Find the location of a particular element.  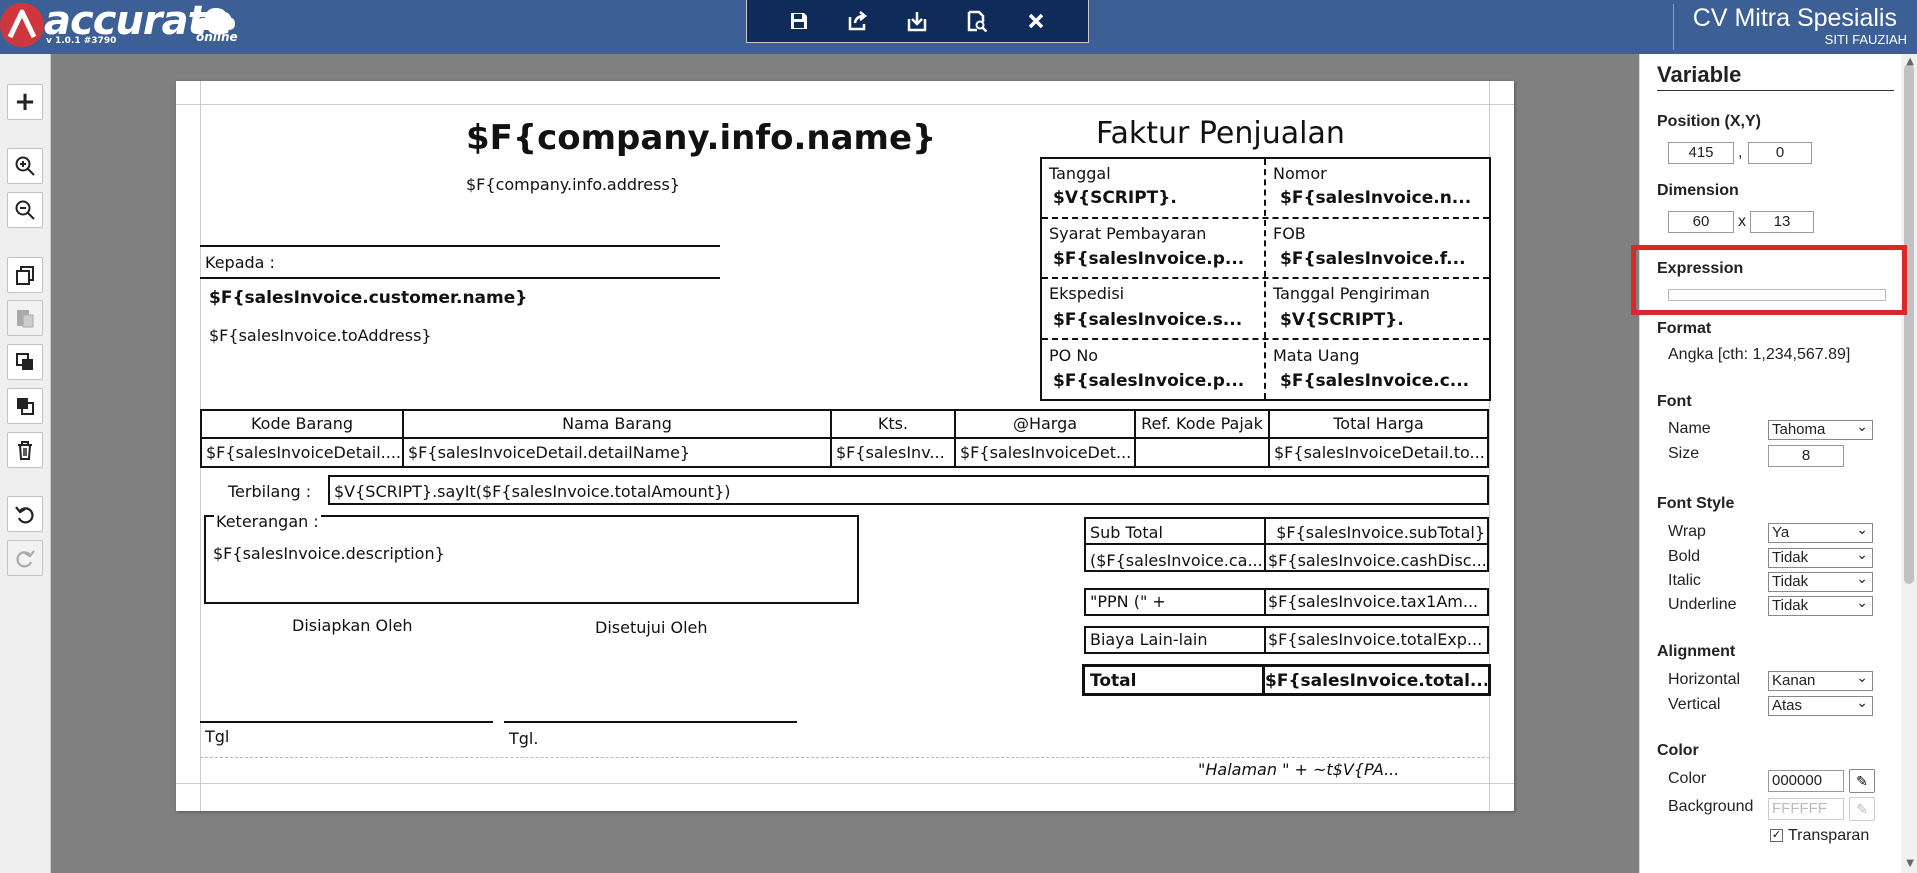

disiapkan-label: Disiapkan Oleh is located at coordinates (352, 625).